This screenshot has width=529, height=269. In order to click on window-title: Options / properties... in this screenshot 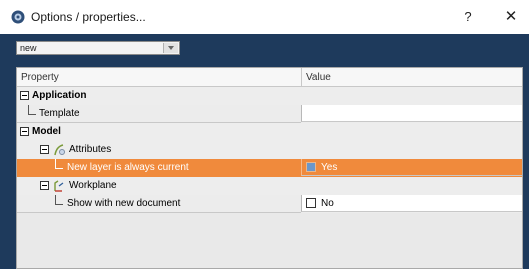, I will do `click(88, 17)`.